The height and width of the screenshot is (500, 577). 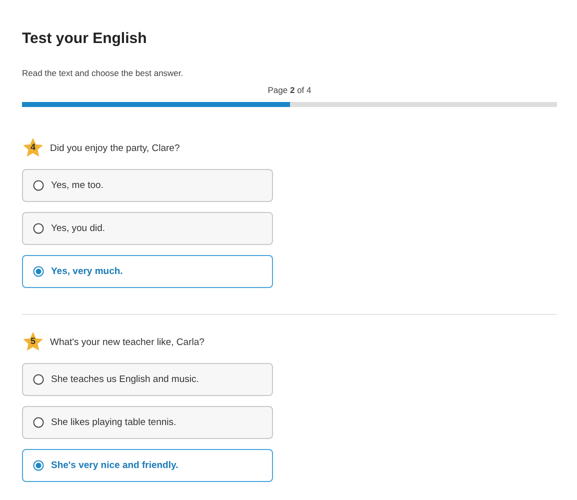 I want to click on answer-option: She likes playing table tennis., so click(x=147, y=422).